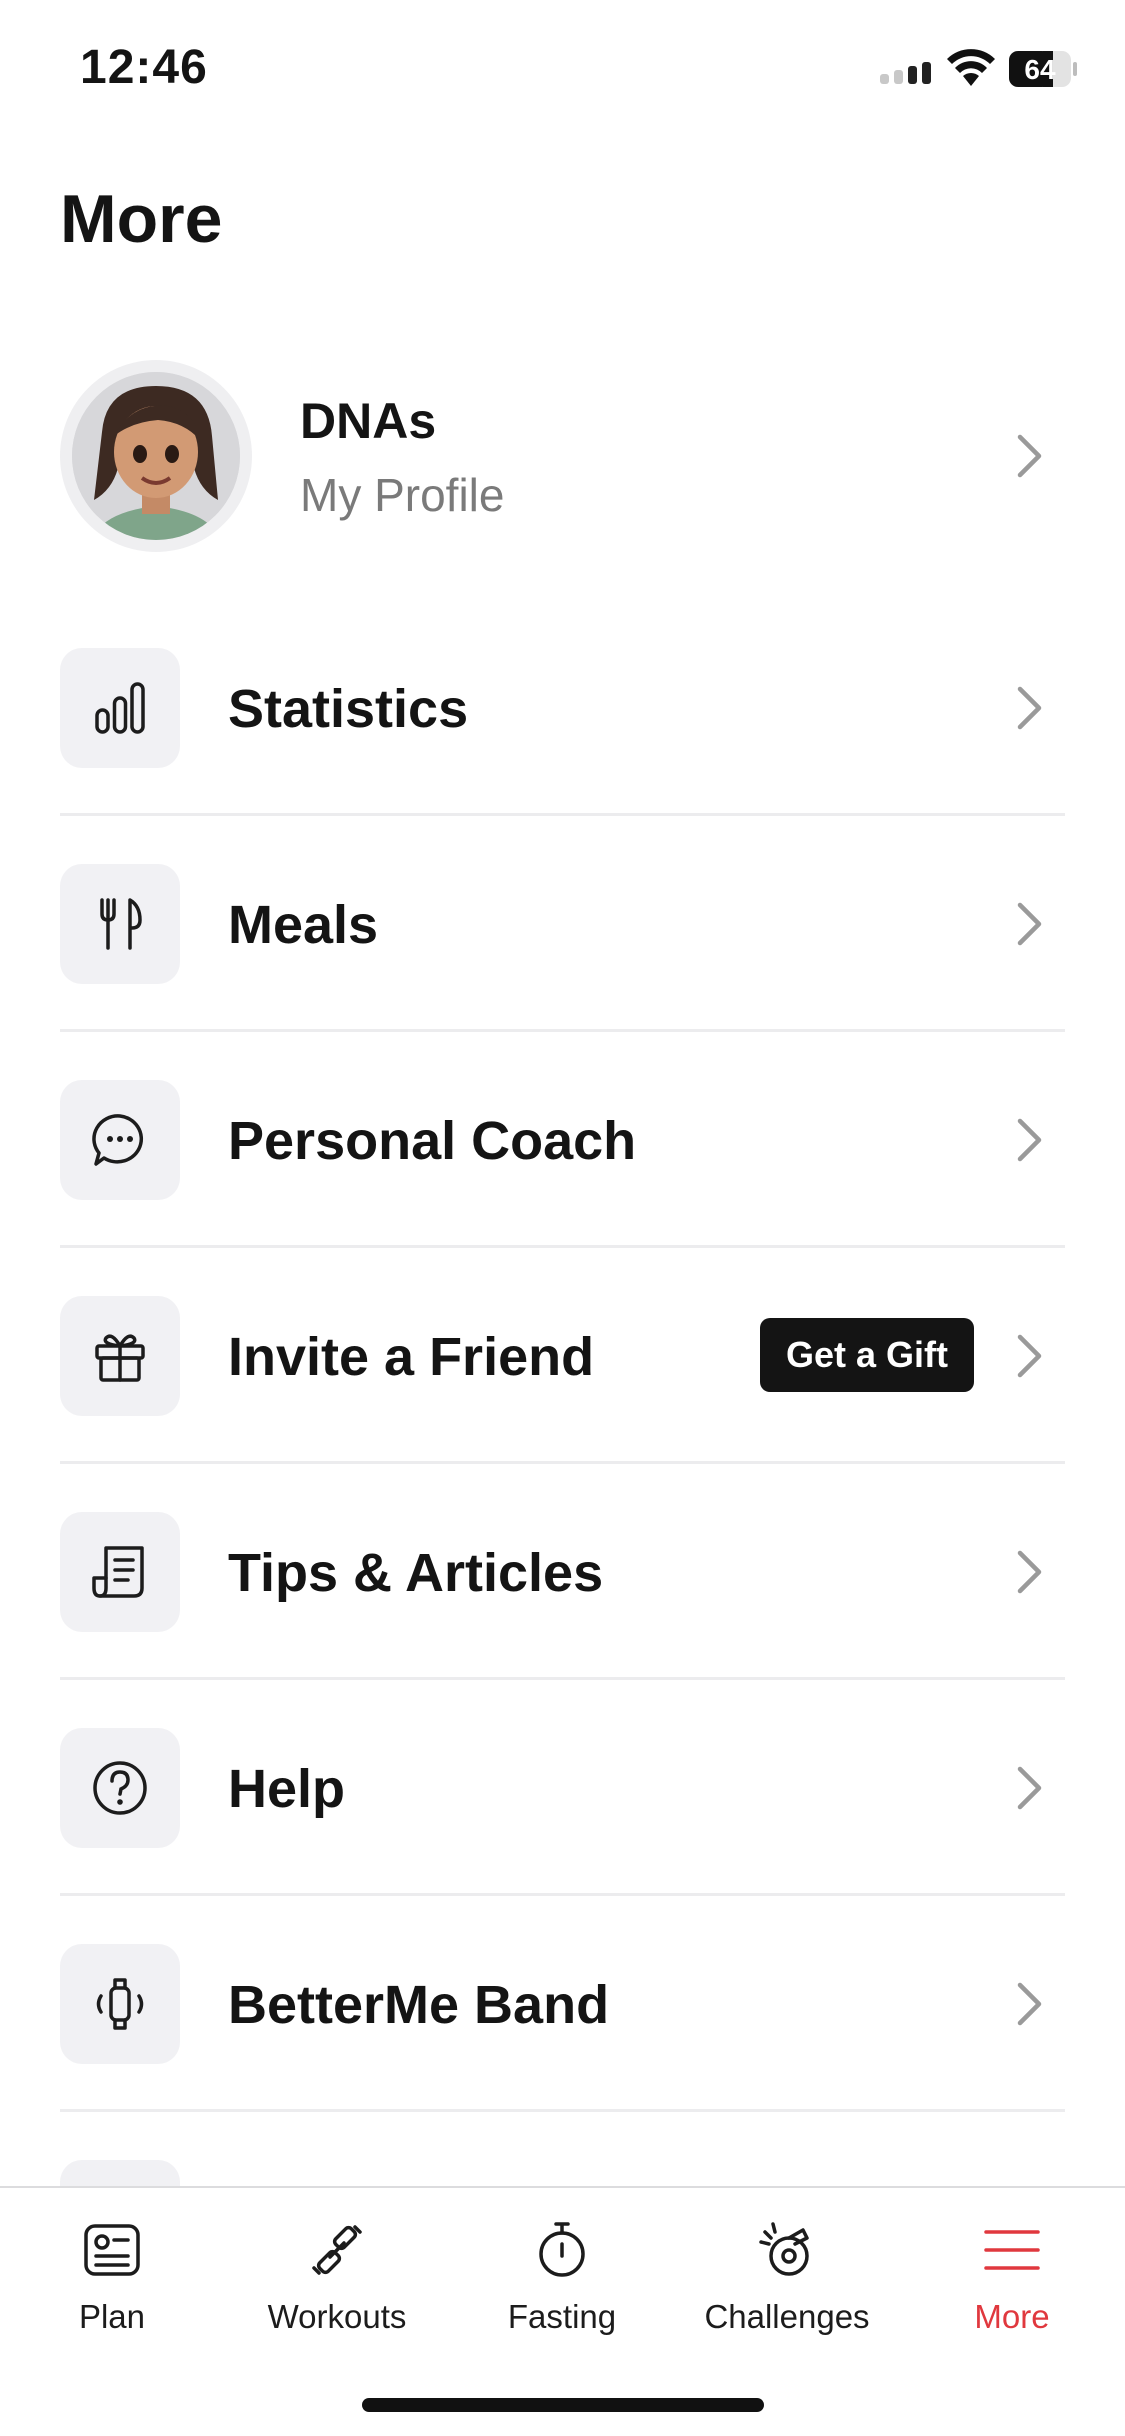 This screenshot has height=2436, width=1125. I want to click on cellular-signal-icon, so click(905, 73).